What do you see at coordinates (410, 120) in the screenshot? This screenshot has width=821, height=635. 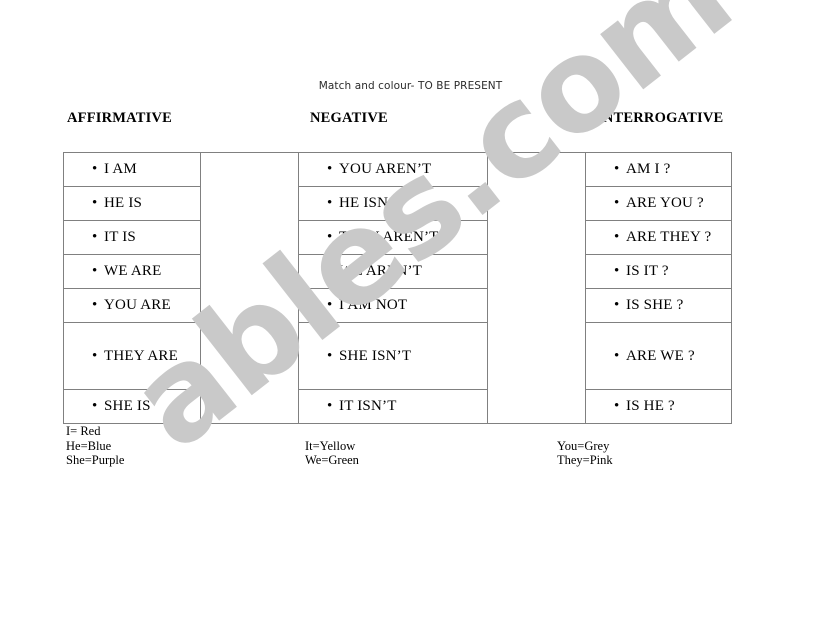 I see `column-headers: AFFIRMATIVE NEGATIVE INTERROGATIVE` at bounding box center [410, 120].